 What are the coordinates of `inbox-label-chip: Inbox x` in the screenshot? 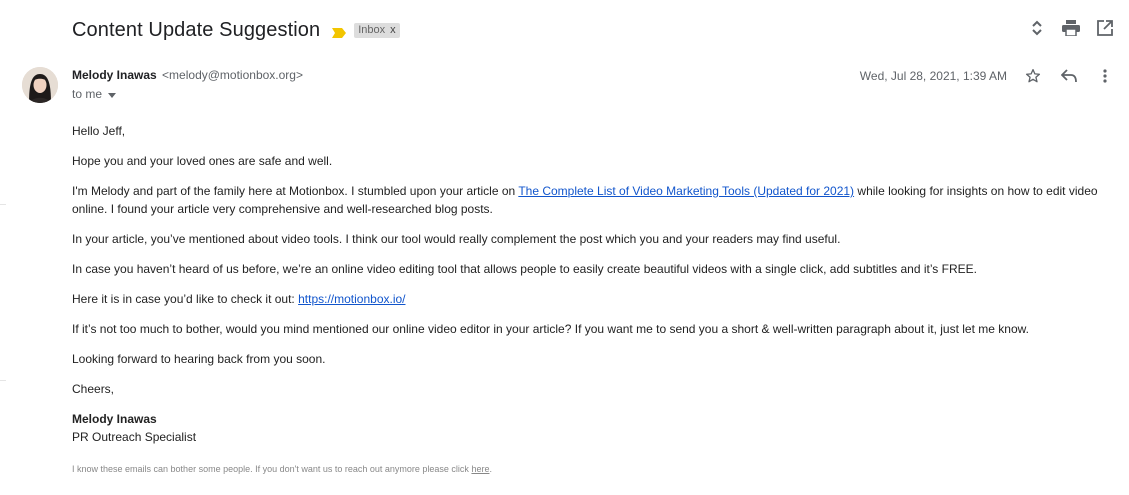 It's located at (377, 30).